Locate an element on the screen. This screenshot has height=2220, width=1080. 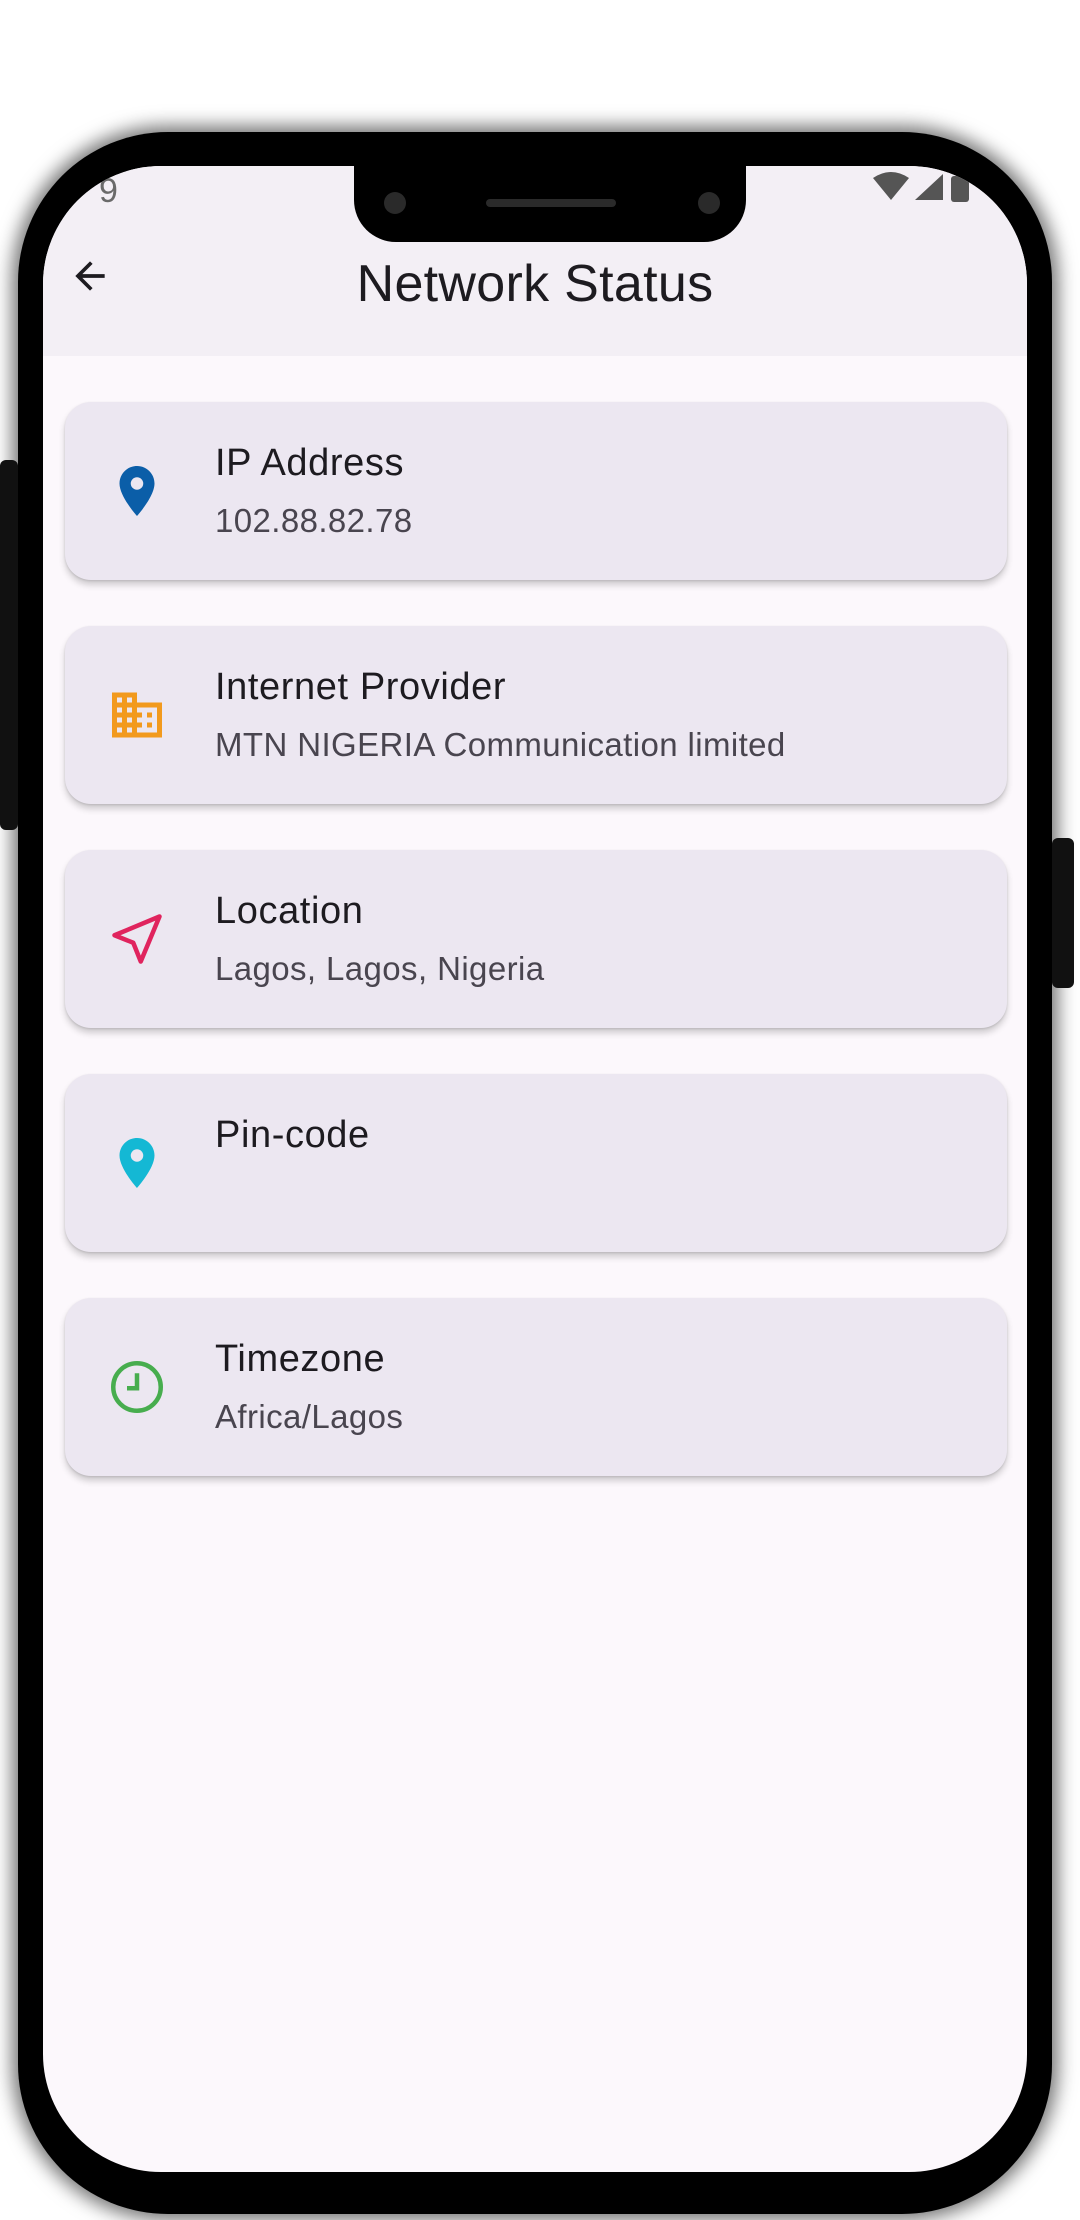
phone-notch is located at coordinates (550, 204).